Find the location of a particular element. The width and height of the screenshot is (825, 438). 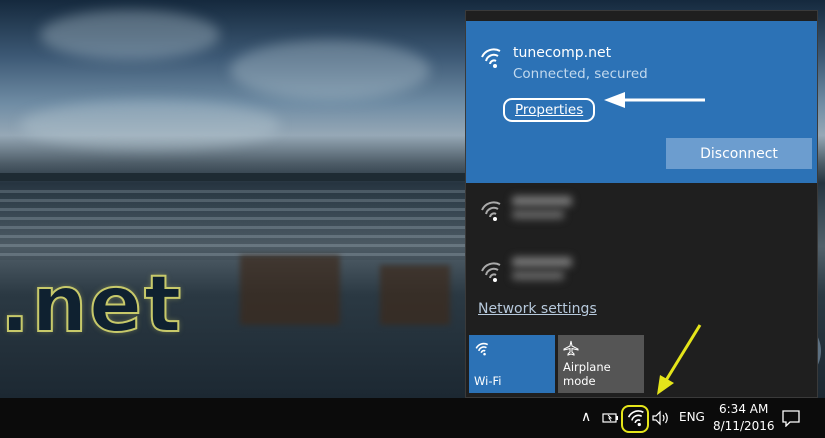

network-settings-link: Network settings is located at coordinates (537, 309).